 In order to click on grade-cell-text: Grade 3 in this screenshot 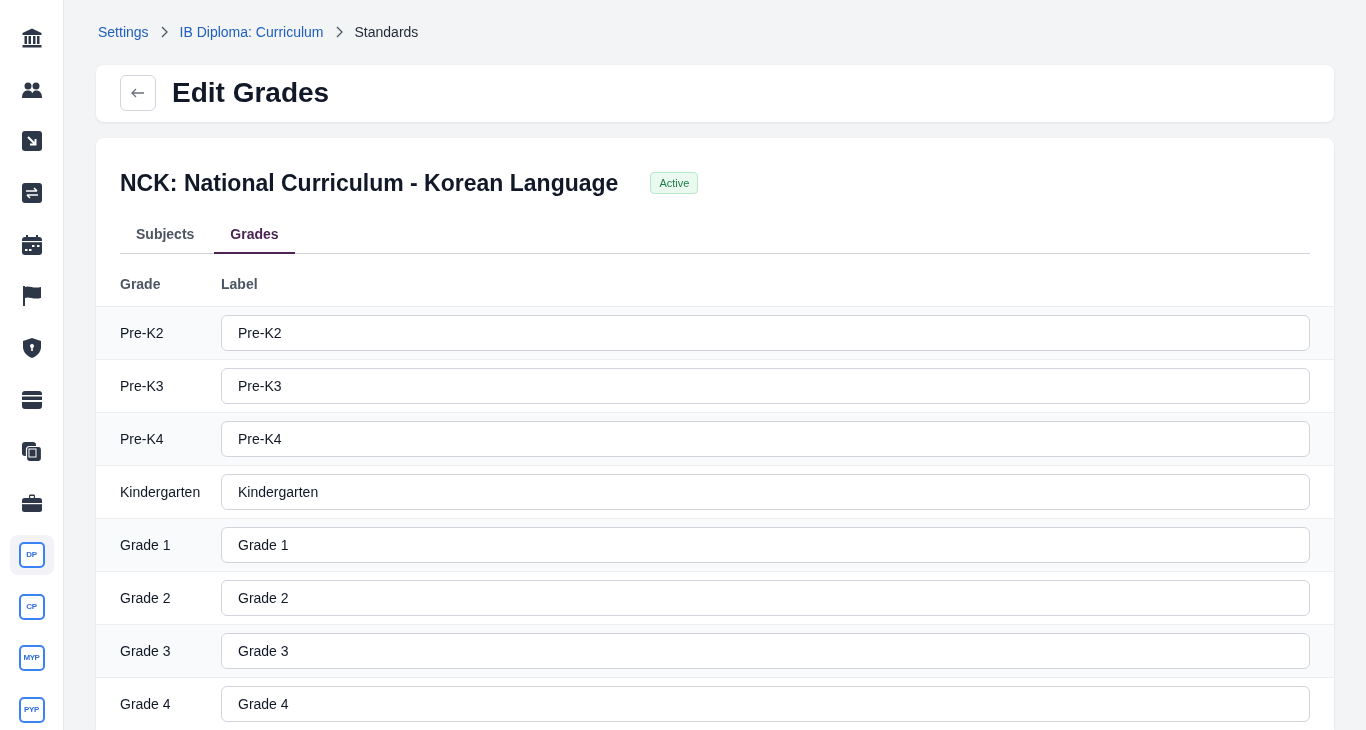, I will do `click(145, 651)`.